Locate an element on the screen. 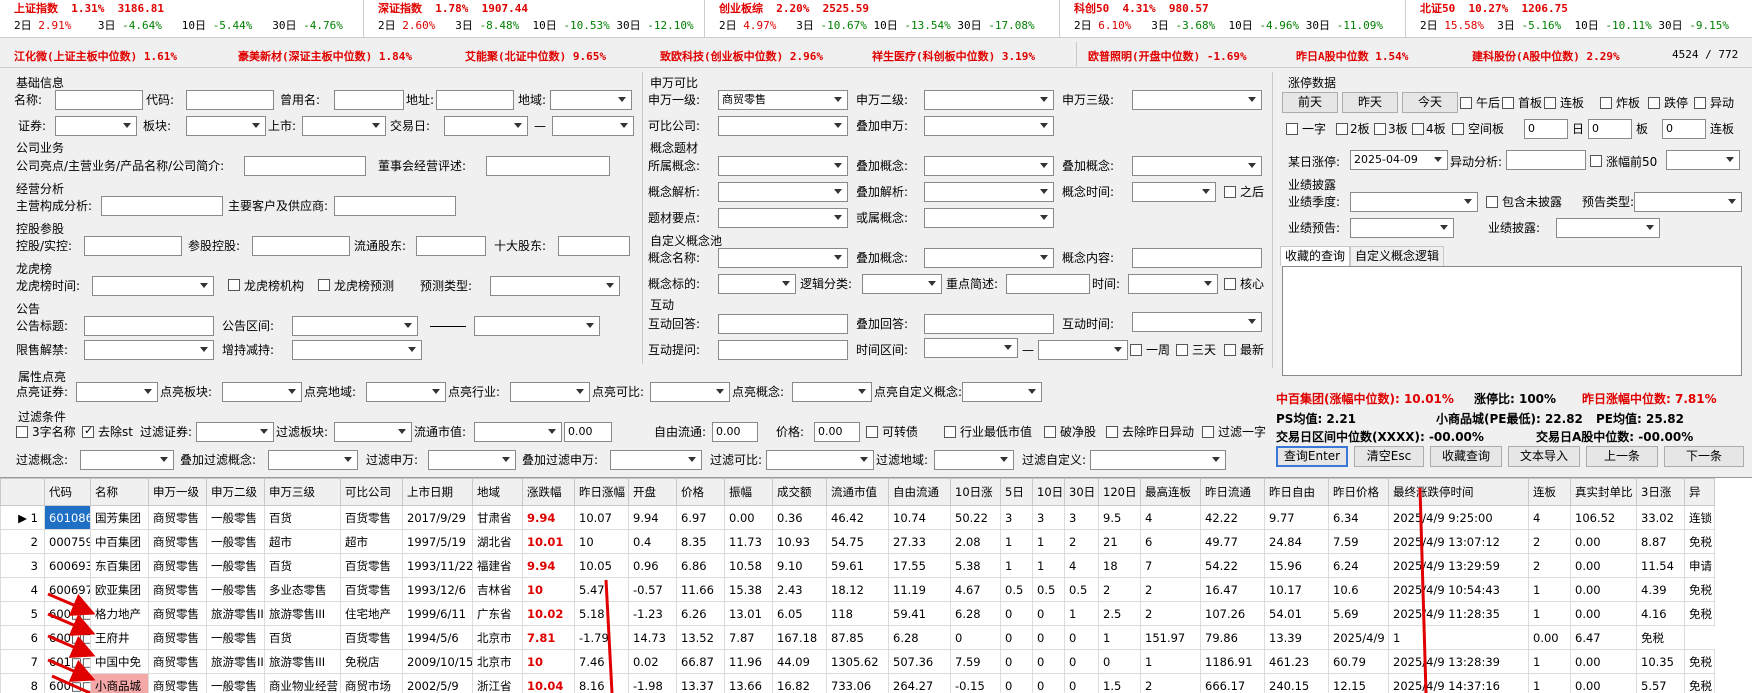  range-start-picker is located at coordinates (971, 348).